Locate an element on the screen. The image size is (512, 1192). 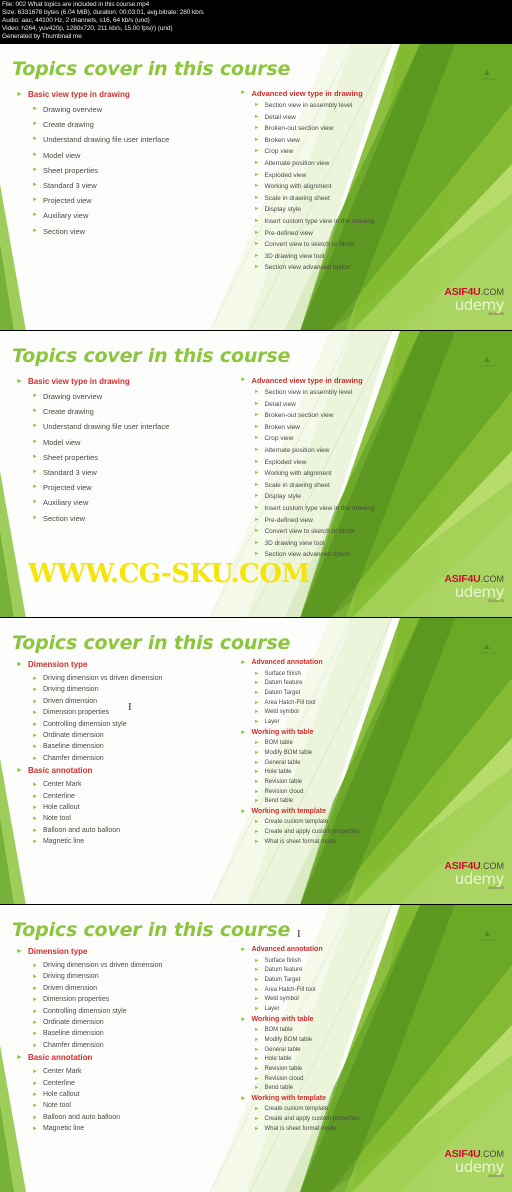
topic-heading: ► Working with template is located at coordinates (361, 1099).